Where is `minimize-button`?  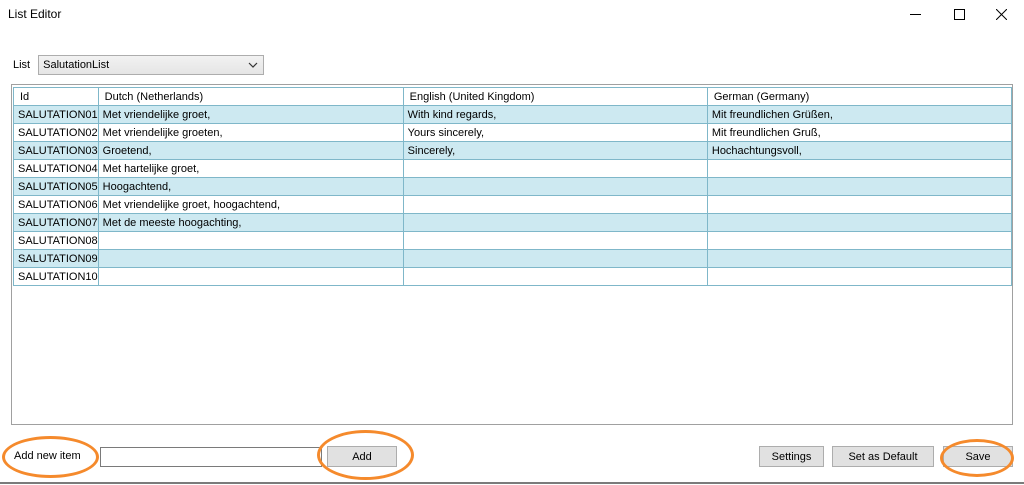
minimize-button is located at coordinates (915, 14).